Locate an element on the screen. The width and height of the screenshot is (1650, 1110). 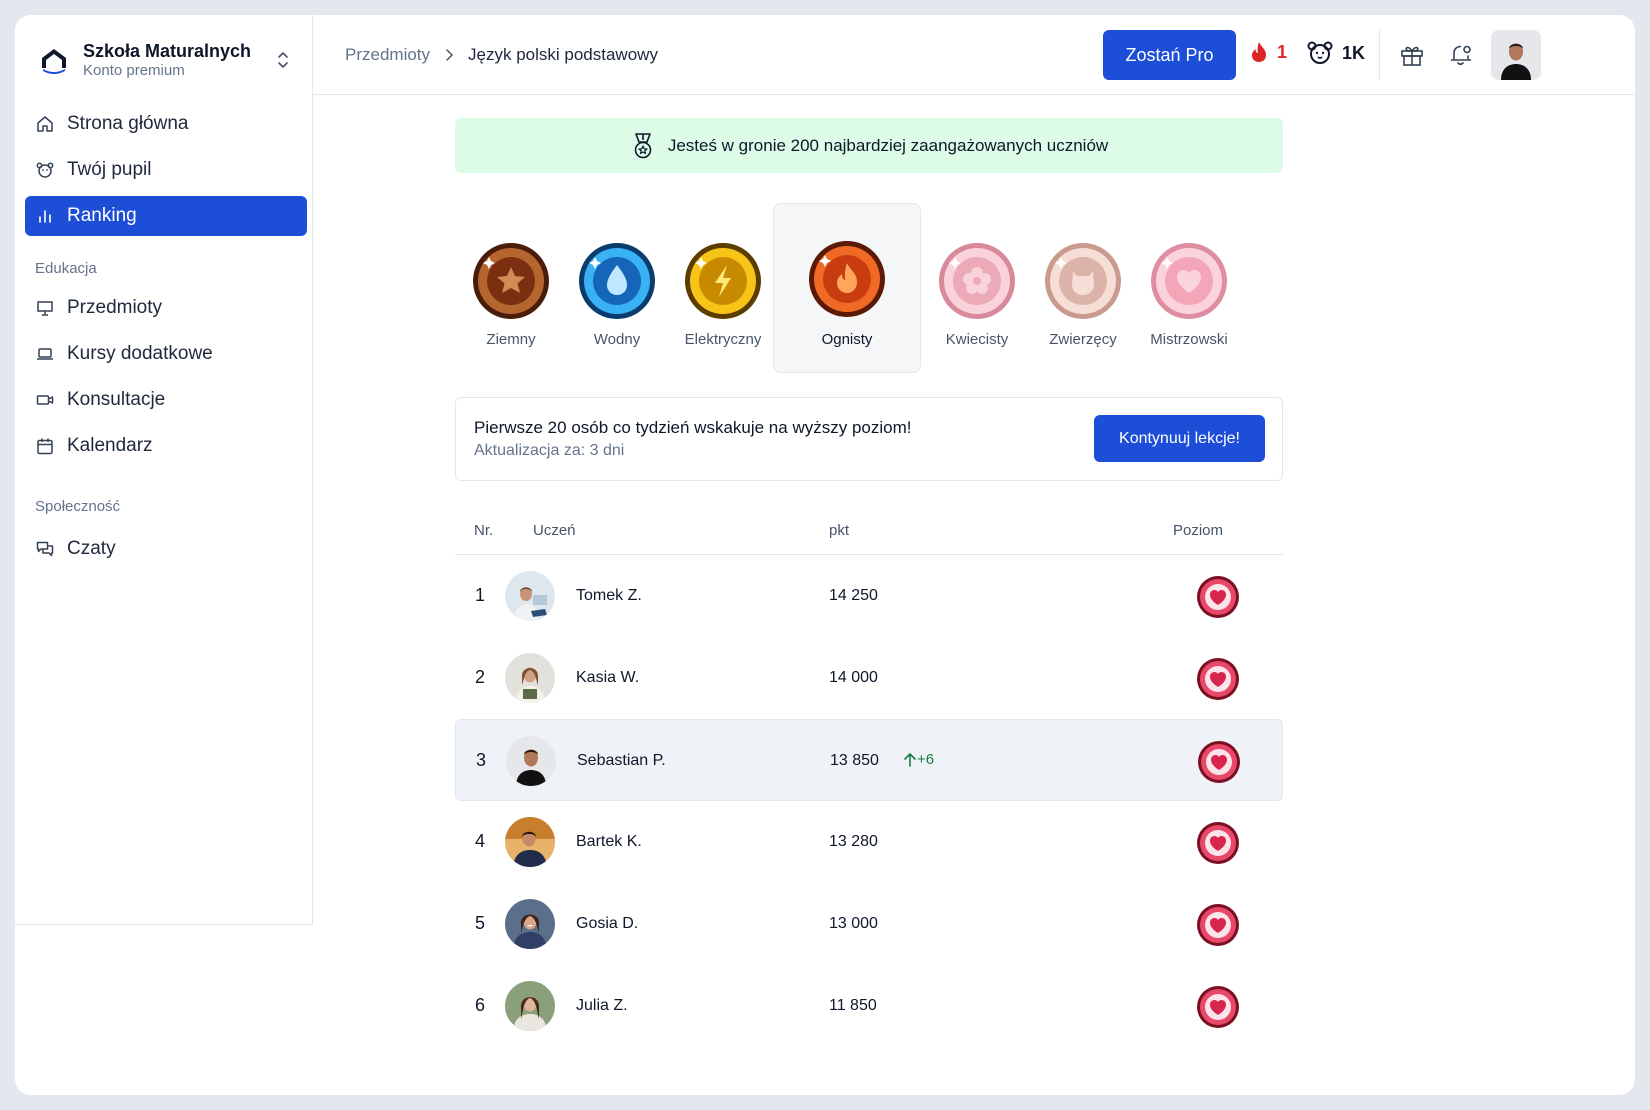
community-nav: Czaty is located at coordinates (166, 552).